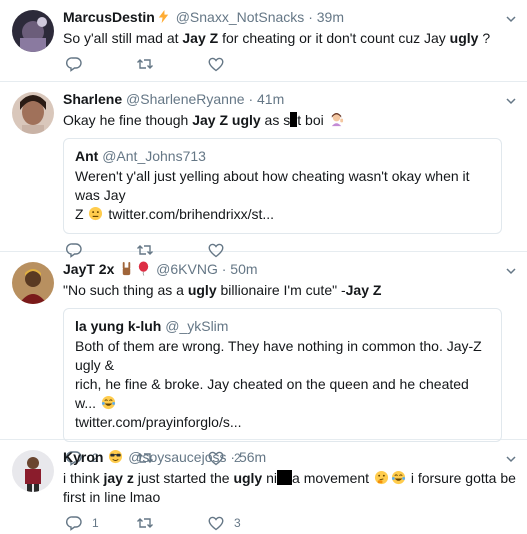  Describe the element at coordinates (252, 457) in the screenshot. I see `timestamp: 56m` at that location.